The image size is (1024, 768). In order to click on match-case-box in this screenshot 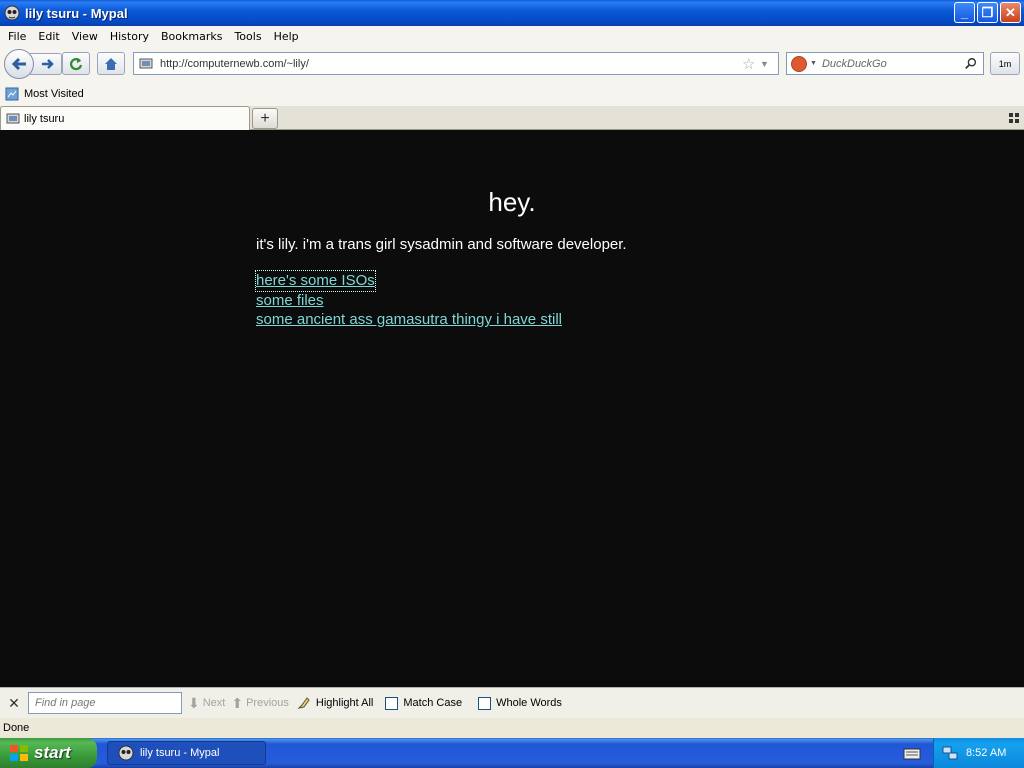, I will do `click(392, 703)`.